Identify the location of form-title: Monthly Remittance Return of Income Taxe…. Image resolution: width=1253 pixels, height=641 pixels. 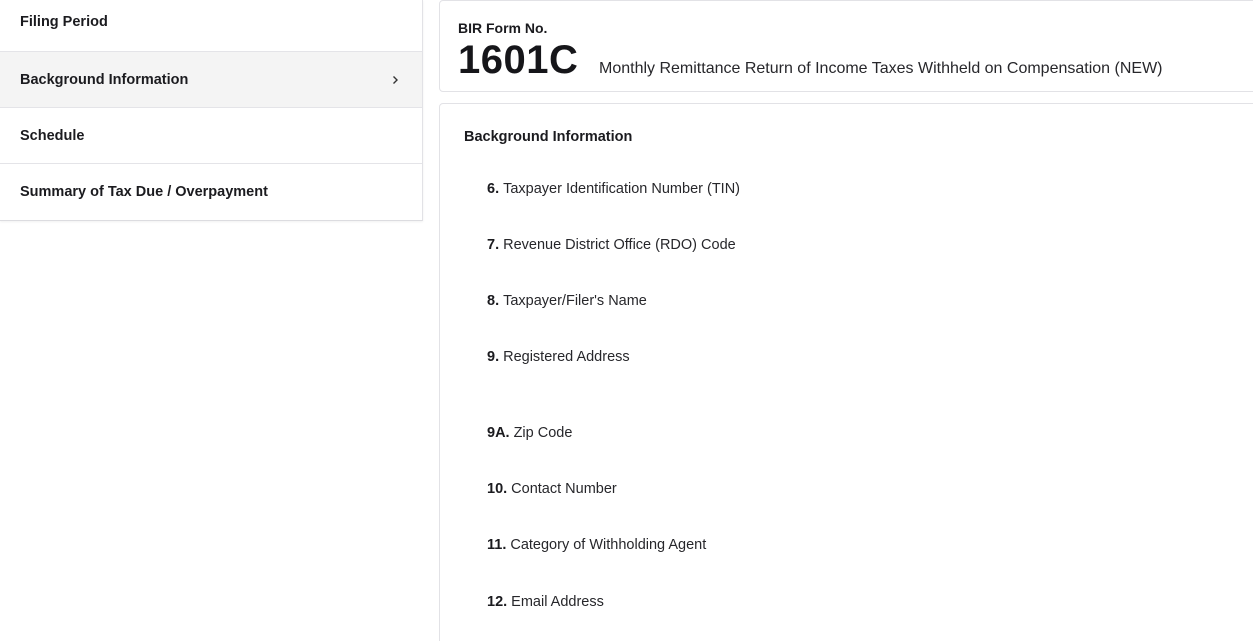
(881, 68).